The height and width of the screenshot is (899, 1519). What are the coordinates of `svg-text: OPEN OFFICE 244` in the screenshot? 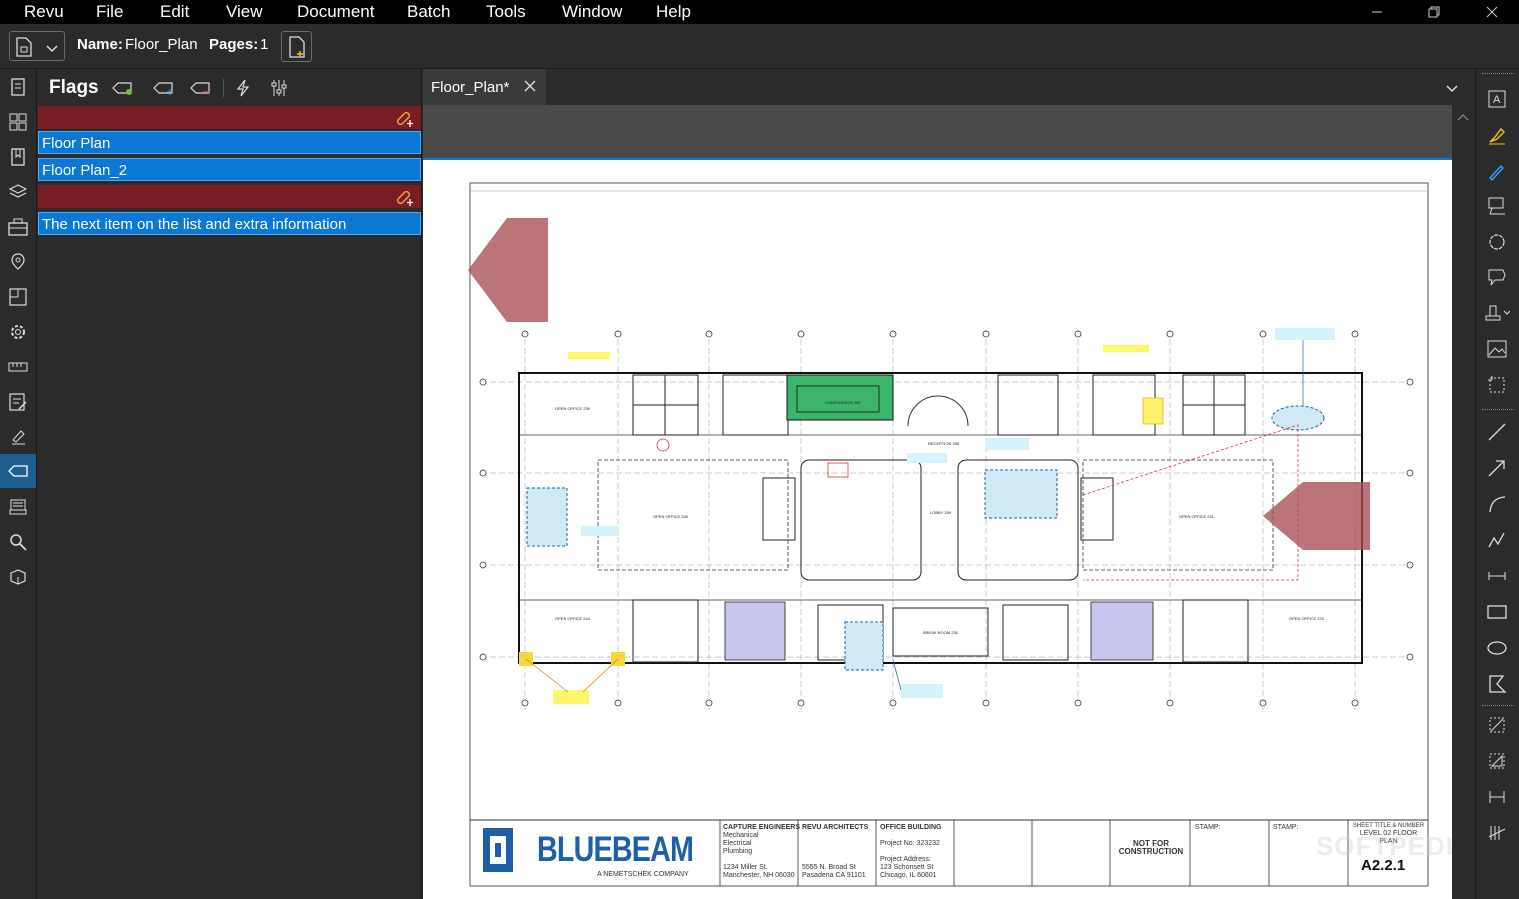 It's located at (573, 618).